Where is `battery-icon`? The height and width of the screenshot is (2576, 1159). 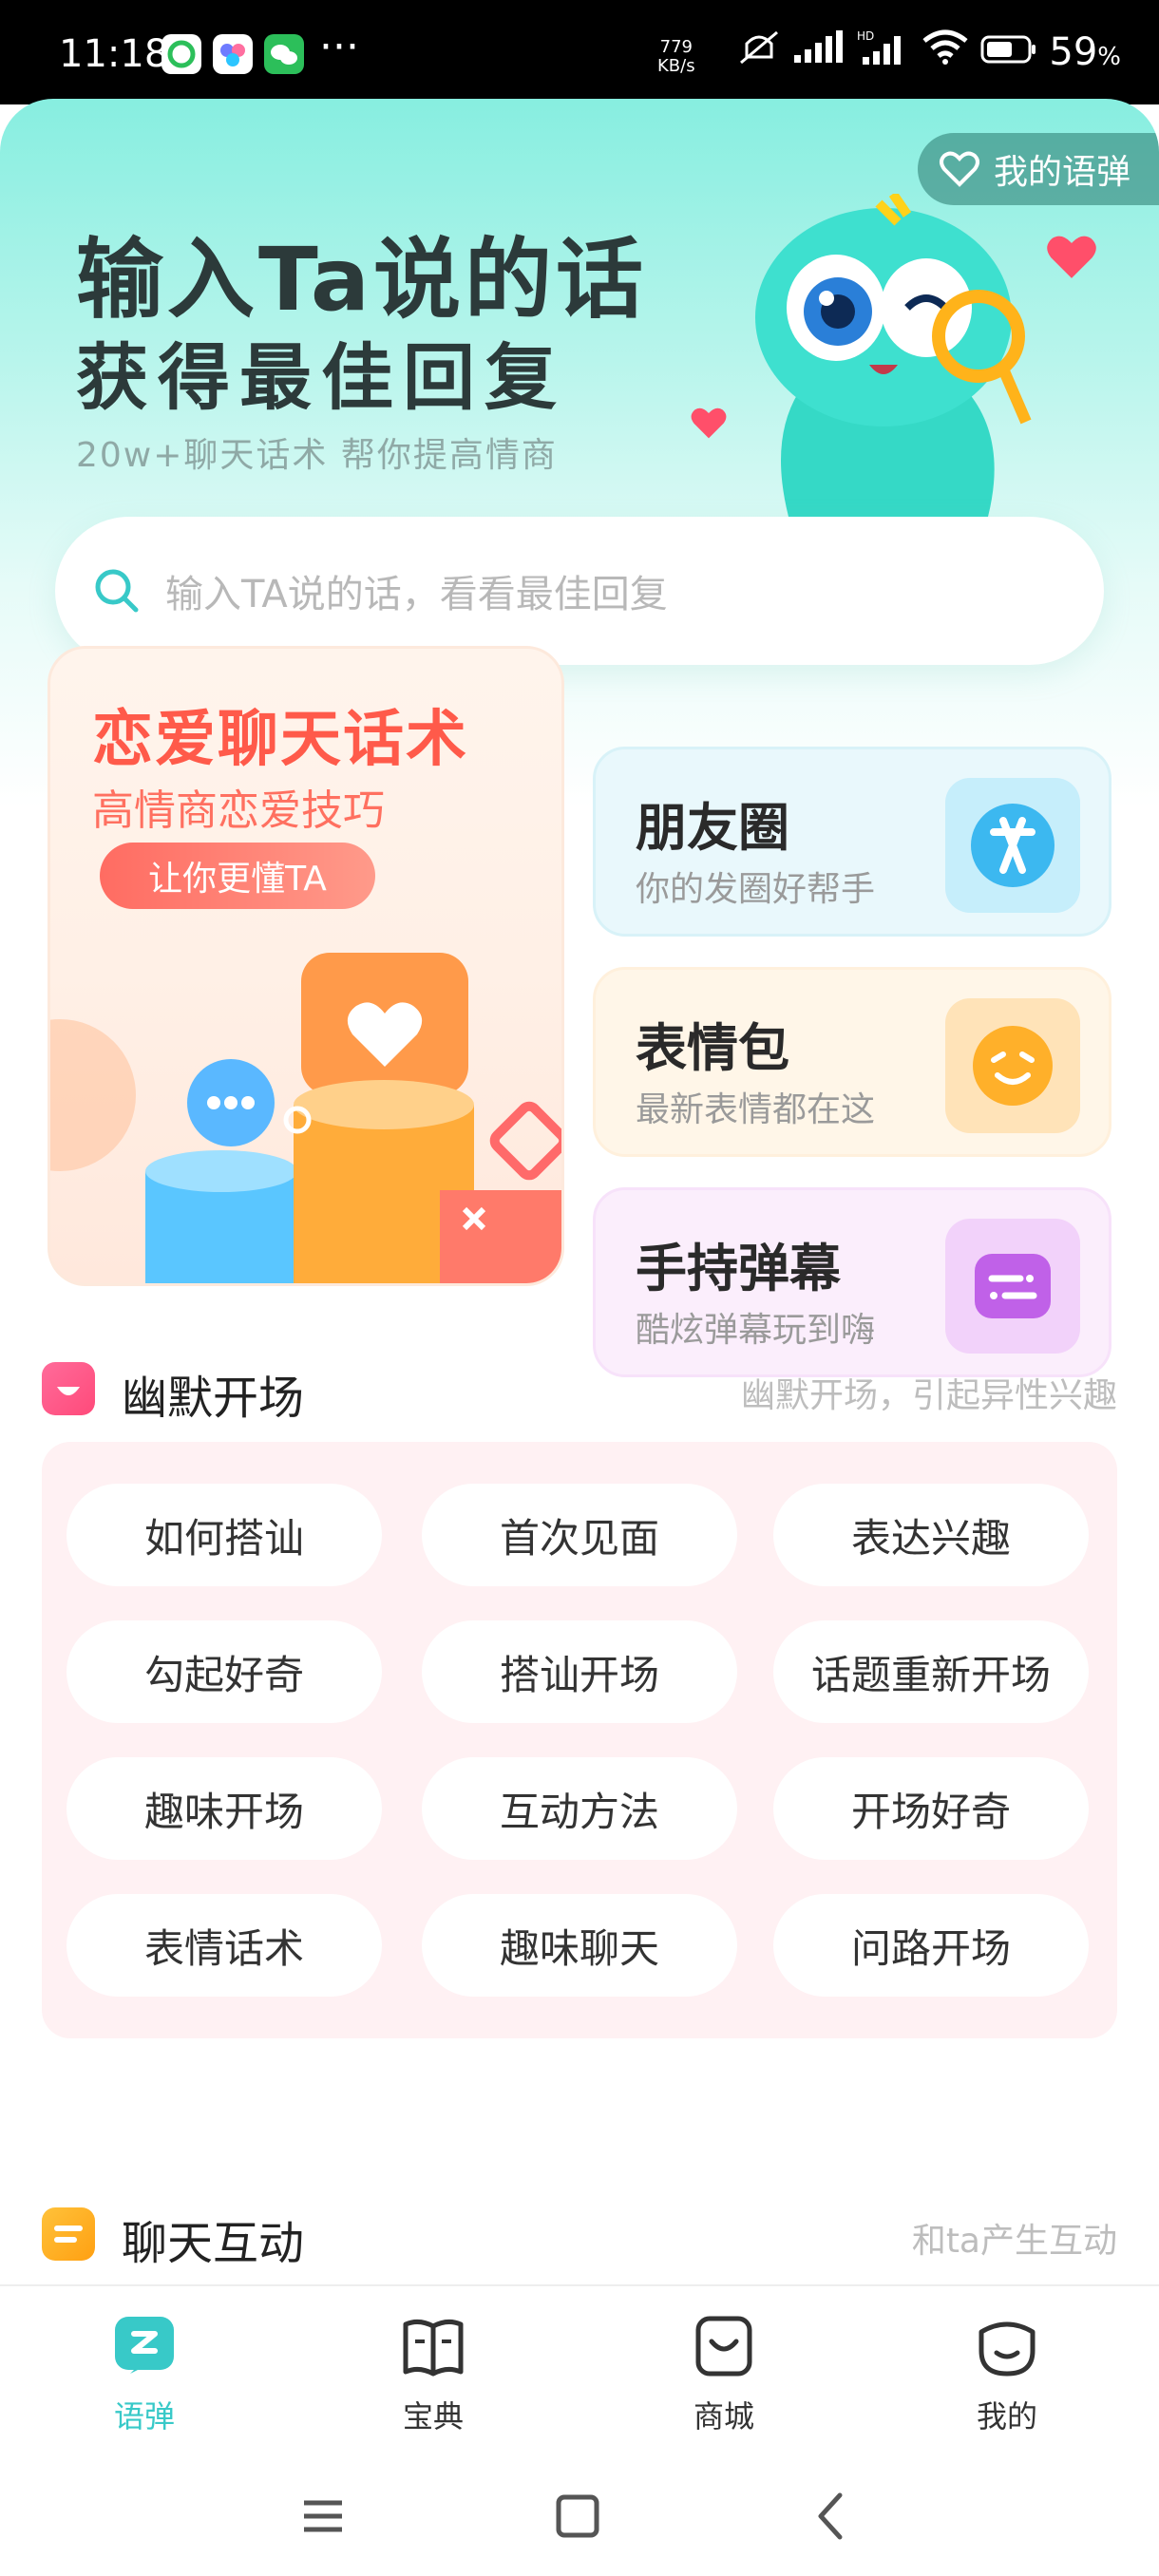 battery-icon is located at coordinates (1008, 52).